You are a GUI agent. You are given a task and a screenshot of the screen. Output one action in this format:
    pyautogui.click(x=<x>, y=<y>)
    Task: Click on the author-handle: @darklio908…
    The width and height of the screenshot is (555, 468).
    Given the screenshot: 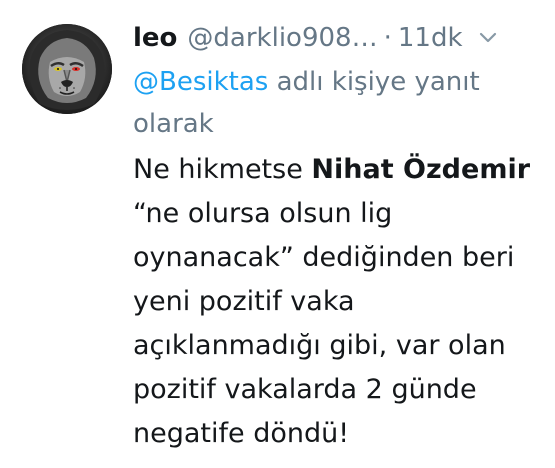 What is the action you would take?
    pyautogui.click(x=282, y=38)
    